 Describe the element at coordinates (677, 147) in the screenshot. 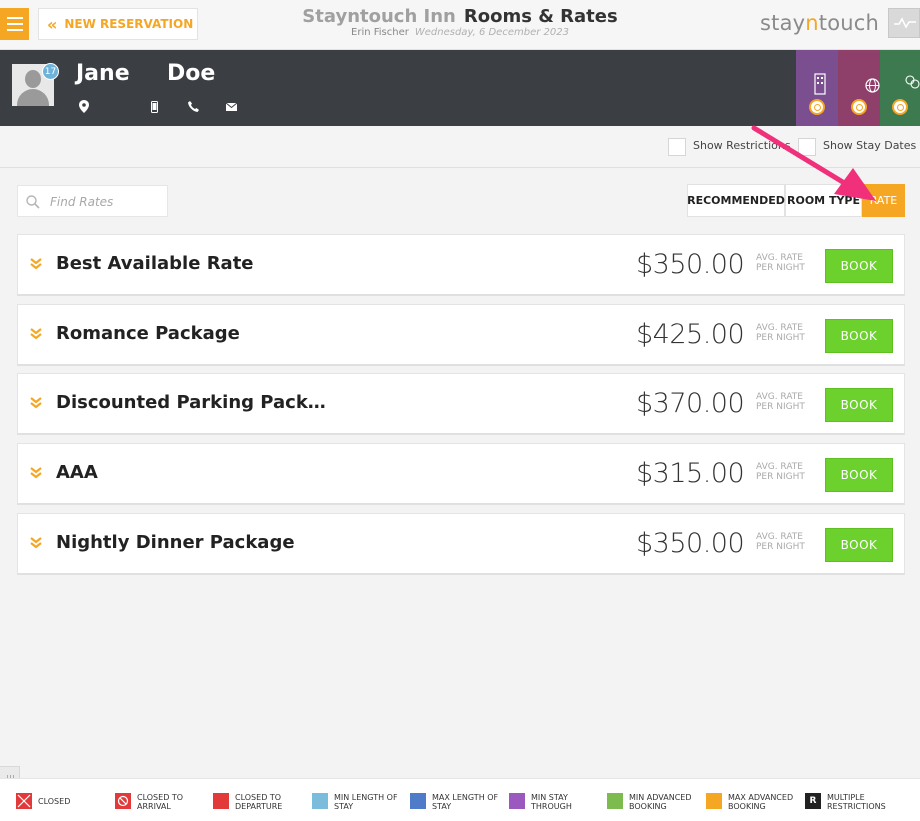

I see `show-restrictions-checkbox` at that location.